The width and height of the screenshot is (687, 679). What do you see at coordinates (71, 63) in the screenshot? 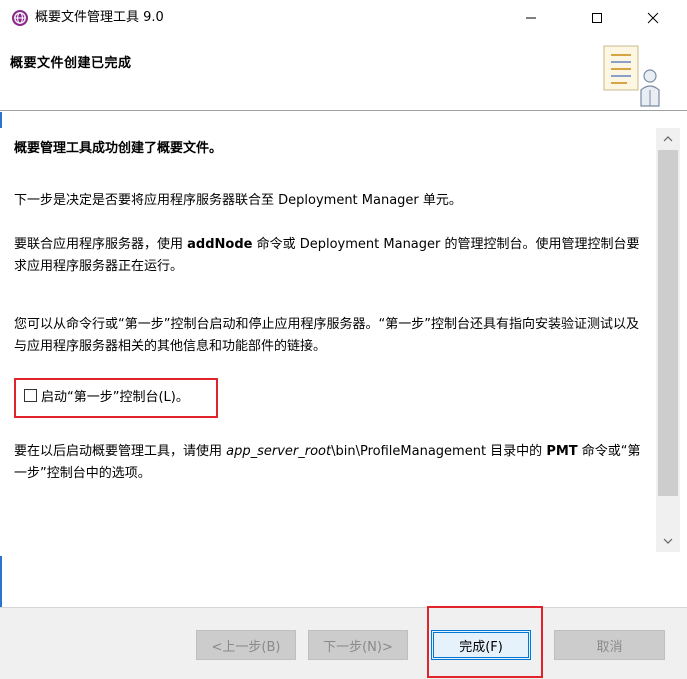
I see `page-title: 概要文件创建已完成` at bounding box center [71, 63].